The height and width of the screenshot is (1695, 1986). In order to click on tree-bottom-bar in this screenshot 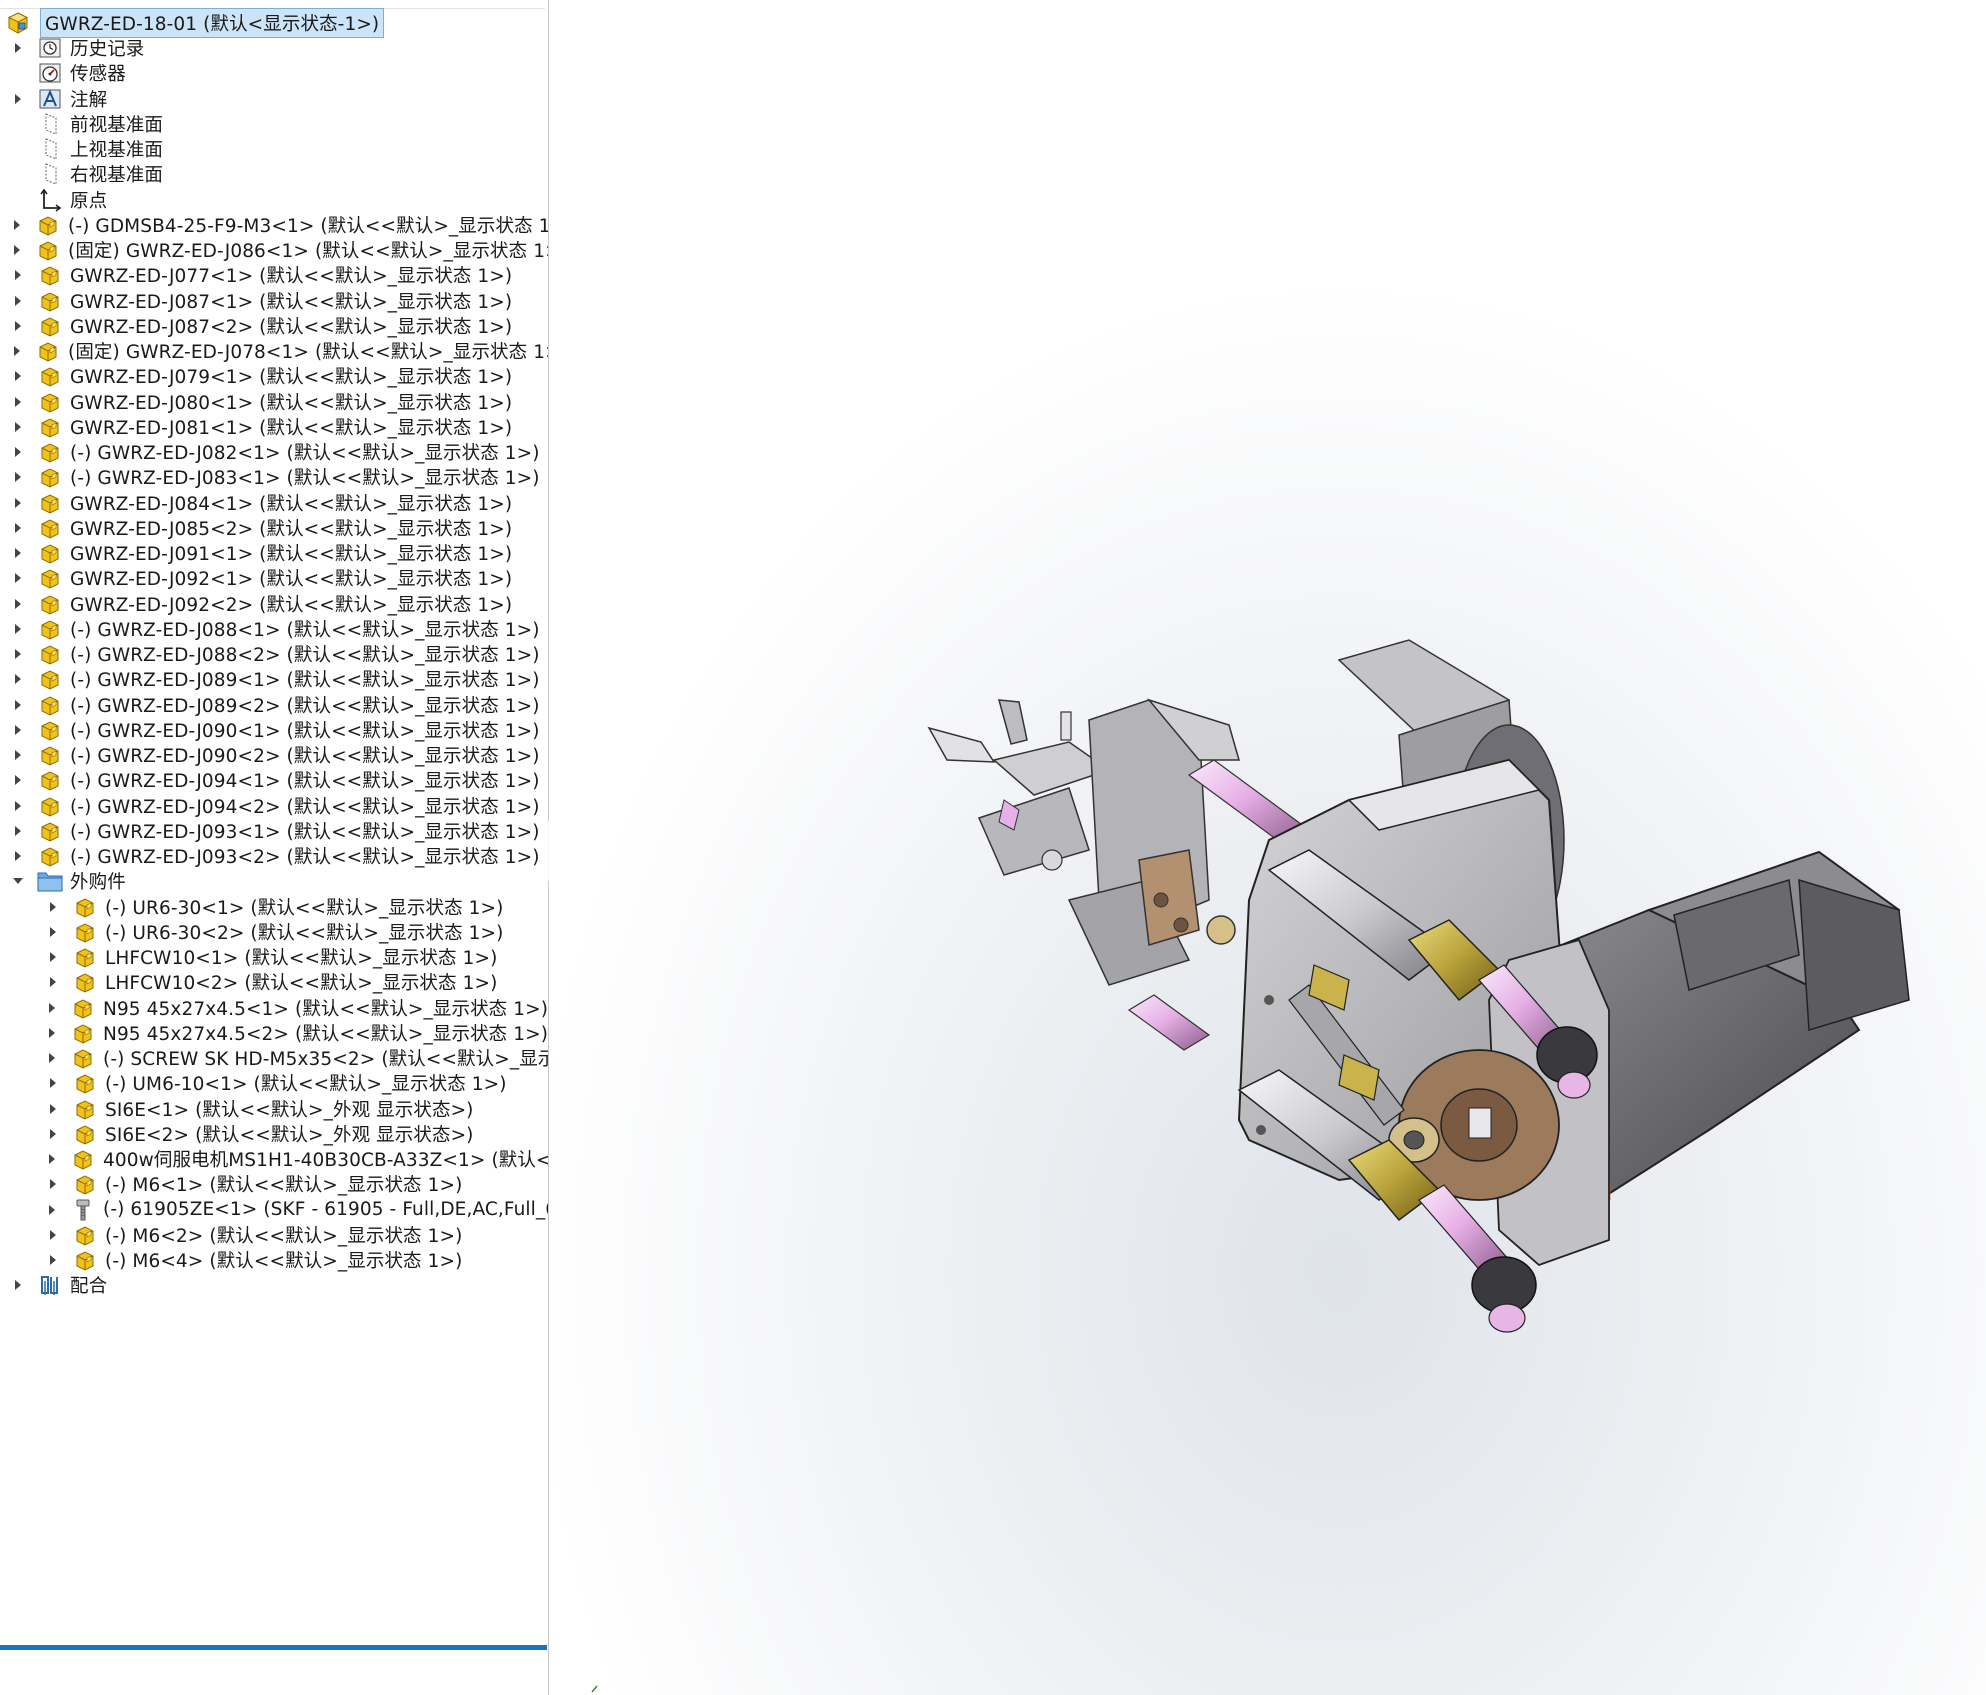, I will do `click(273, 1647)`.